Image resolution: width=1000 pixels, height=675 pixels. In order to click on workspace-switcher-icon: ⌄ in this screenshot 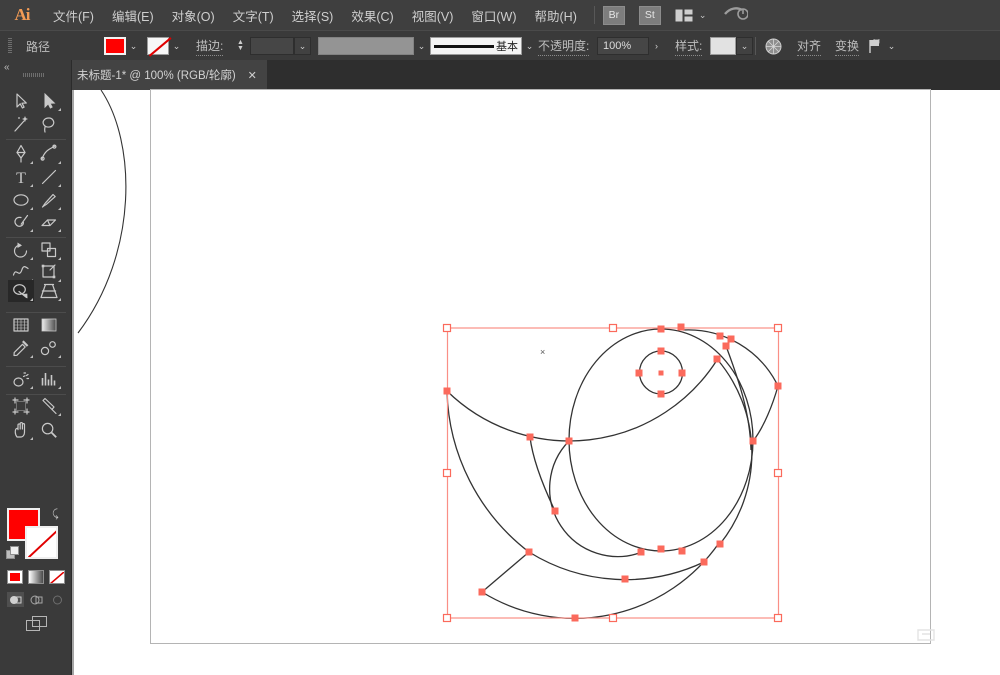, I will do `click(690, 15)`.